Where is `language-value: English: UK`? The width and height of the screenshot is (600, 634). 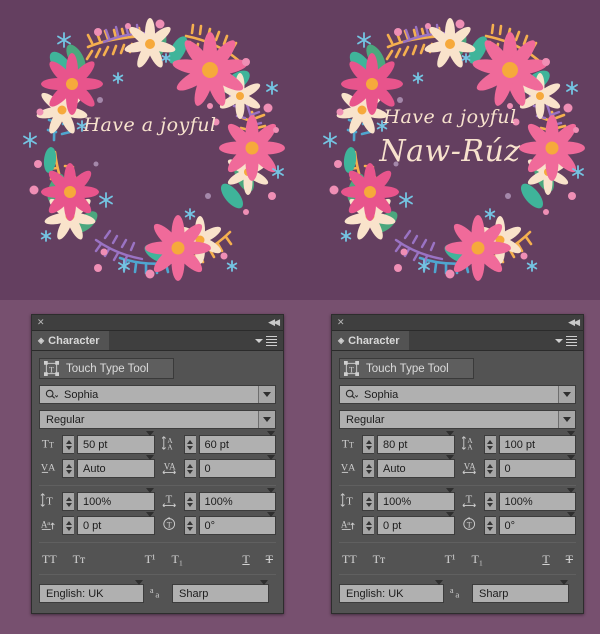
language-value: English: UK is located at coordinates (375, 593).